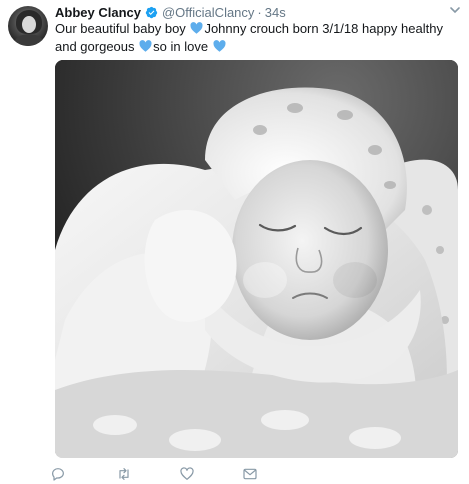 This screenshot has width=469, height=484. Describe the element at coordinates (208, 12) in the screenshot. I see `author-handle: @OfficialClancy` at that location.